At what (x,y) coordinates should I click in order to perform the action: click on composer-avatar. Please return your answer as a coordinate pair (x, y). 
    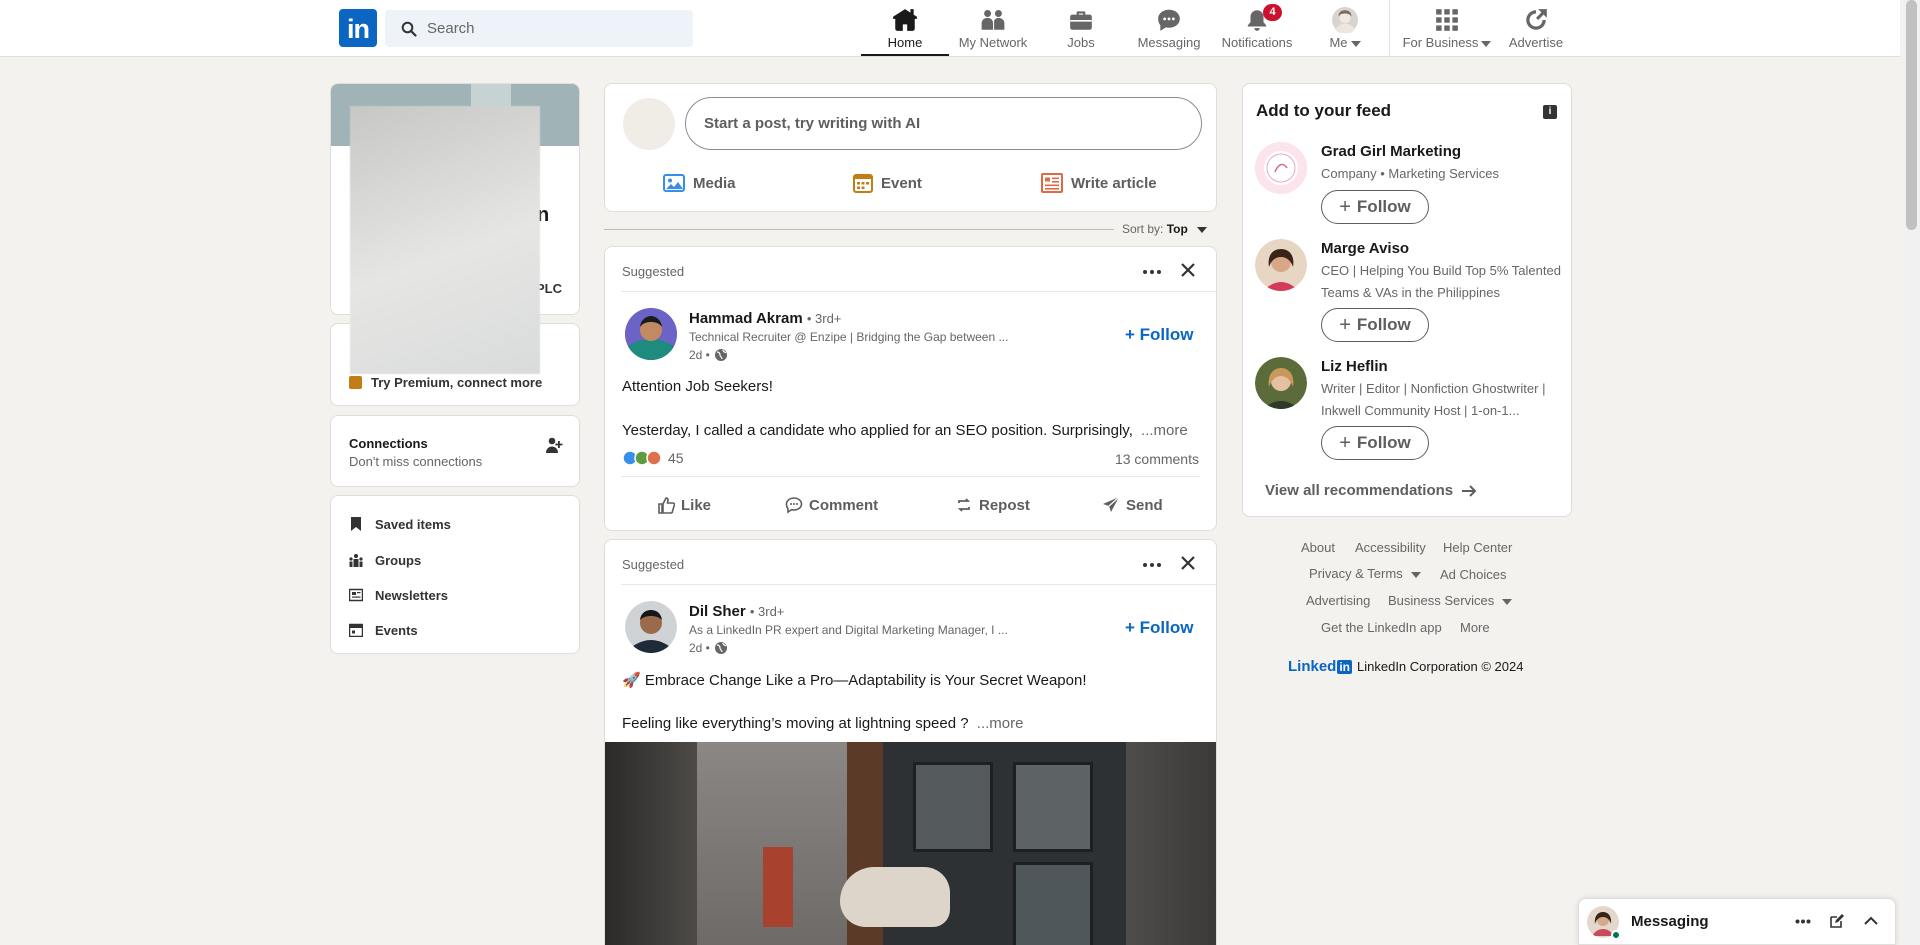
    Looking at the image, I should click on (649, 124).